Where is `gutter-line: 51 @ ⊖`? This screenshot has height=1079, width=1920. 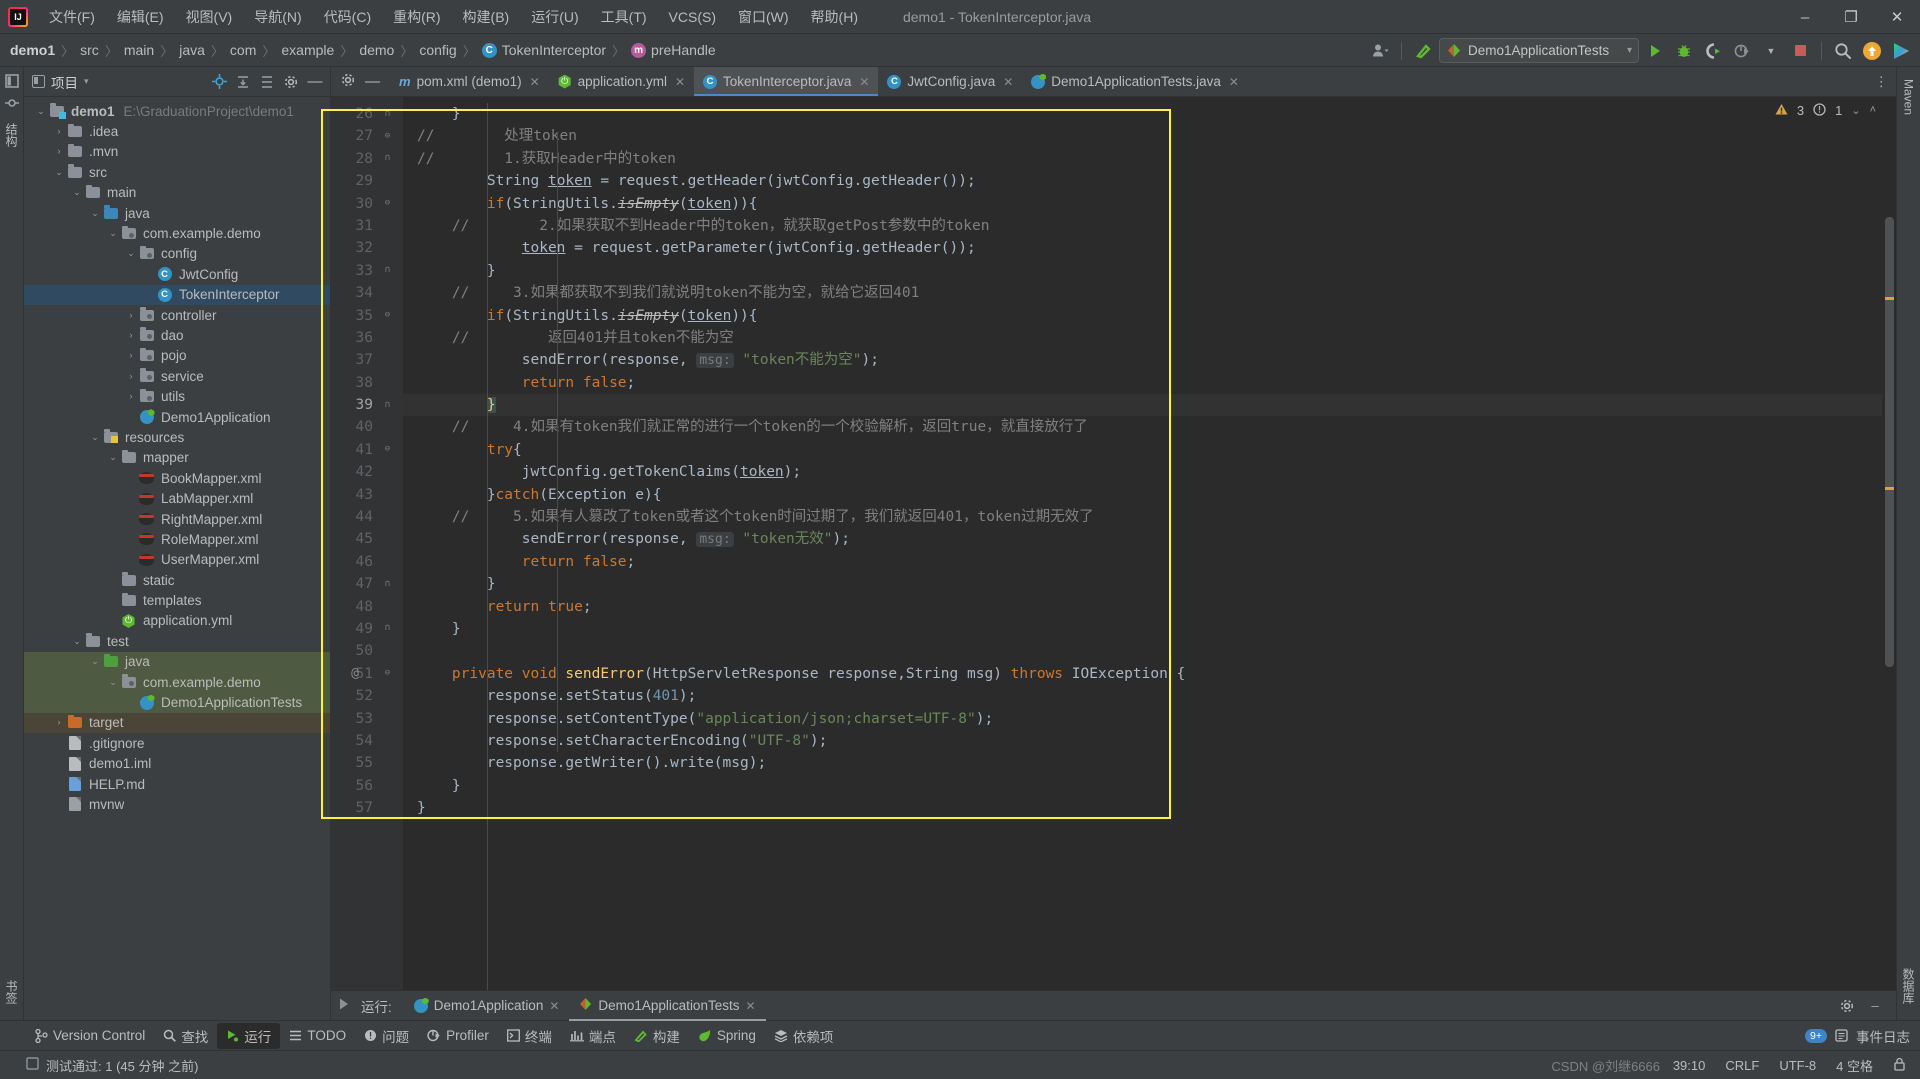
gutter-line: 51 @ ⊖ is located at coordinates (367, 674).